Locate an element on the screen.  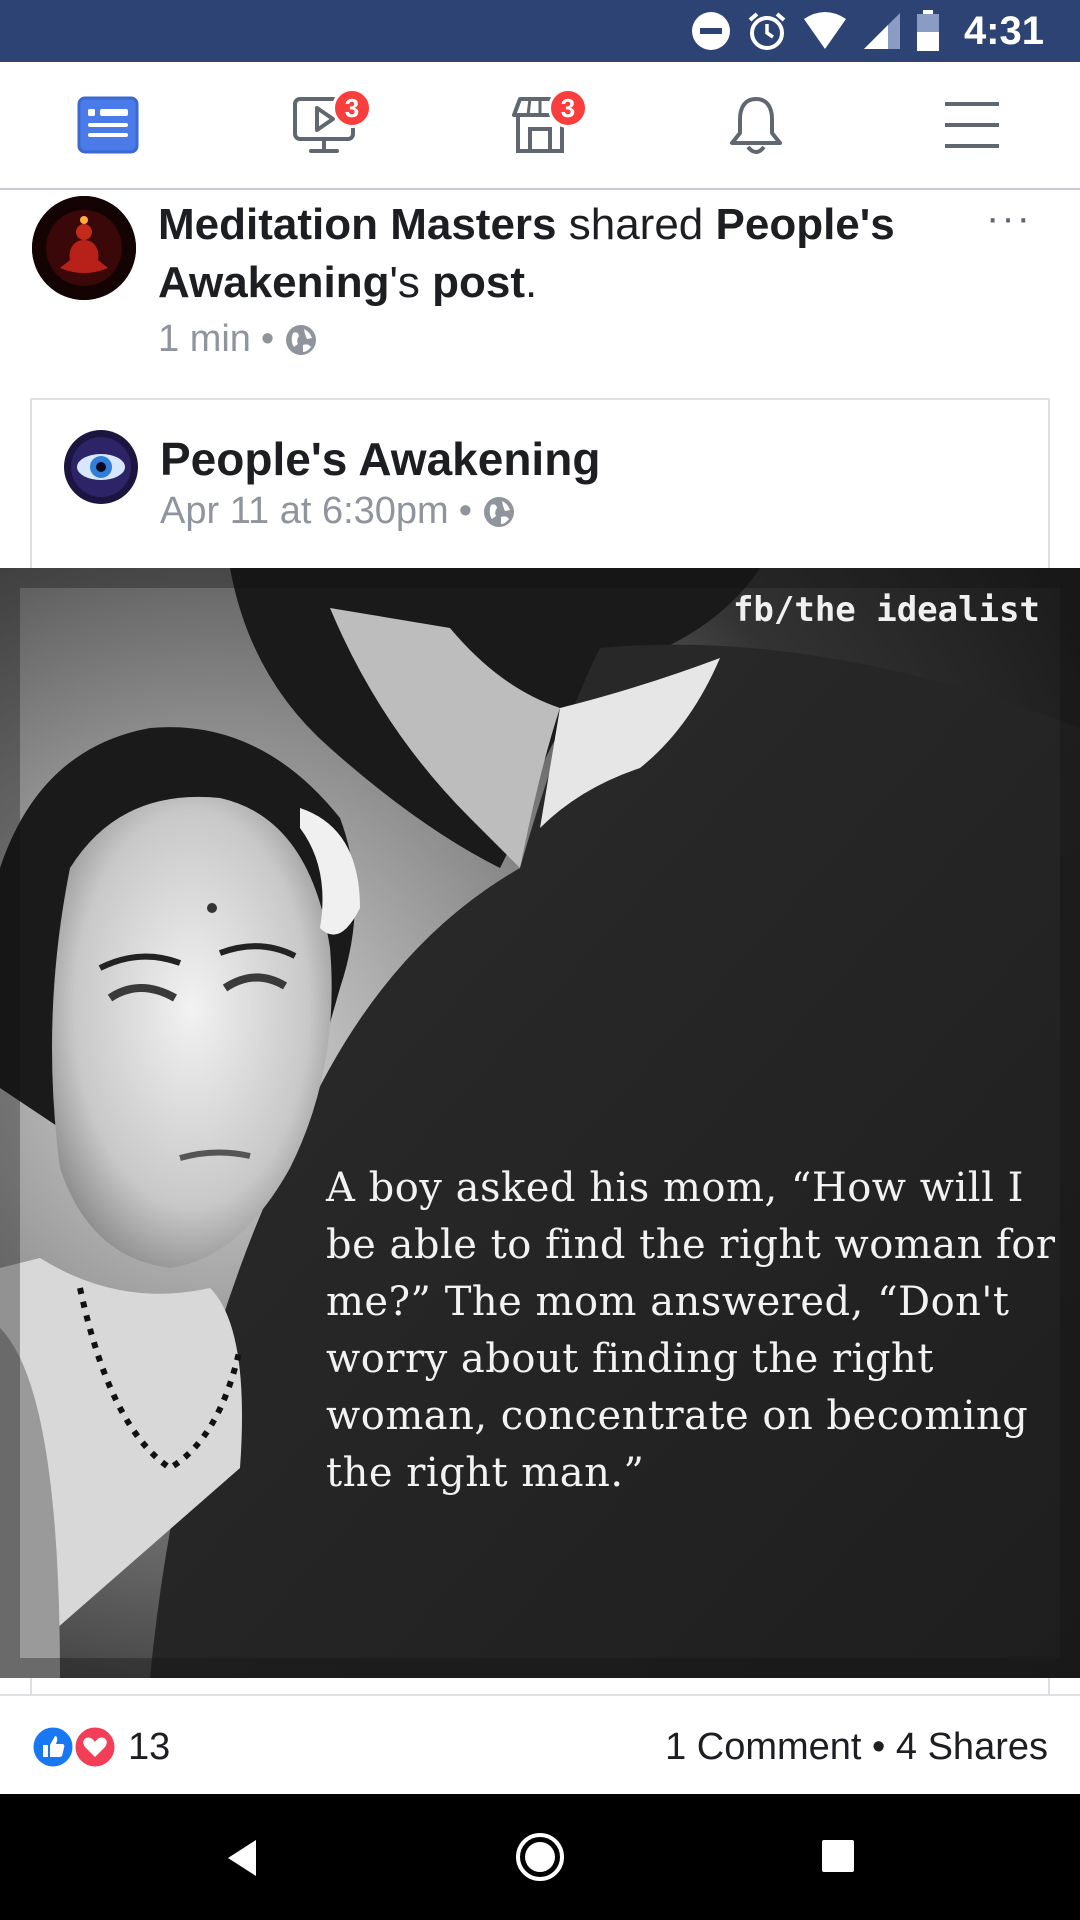
news-feed-icon is located at coordinates (108, 125).